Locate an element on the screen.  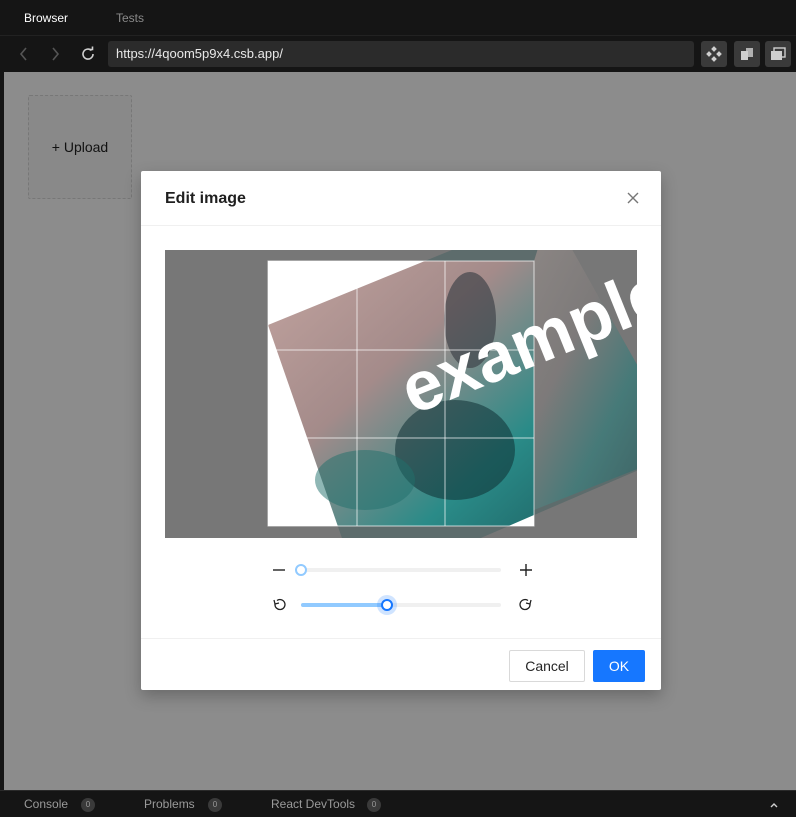
url-input: https://4qoom5p9x4.csb.app/ is located at coordinates (401, 54).